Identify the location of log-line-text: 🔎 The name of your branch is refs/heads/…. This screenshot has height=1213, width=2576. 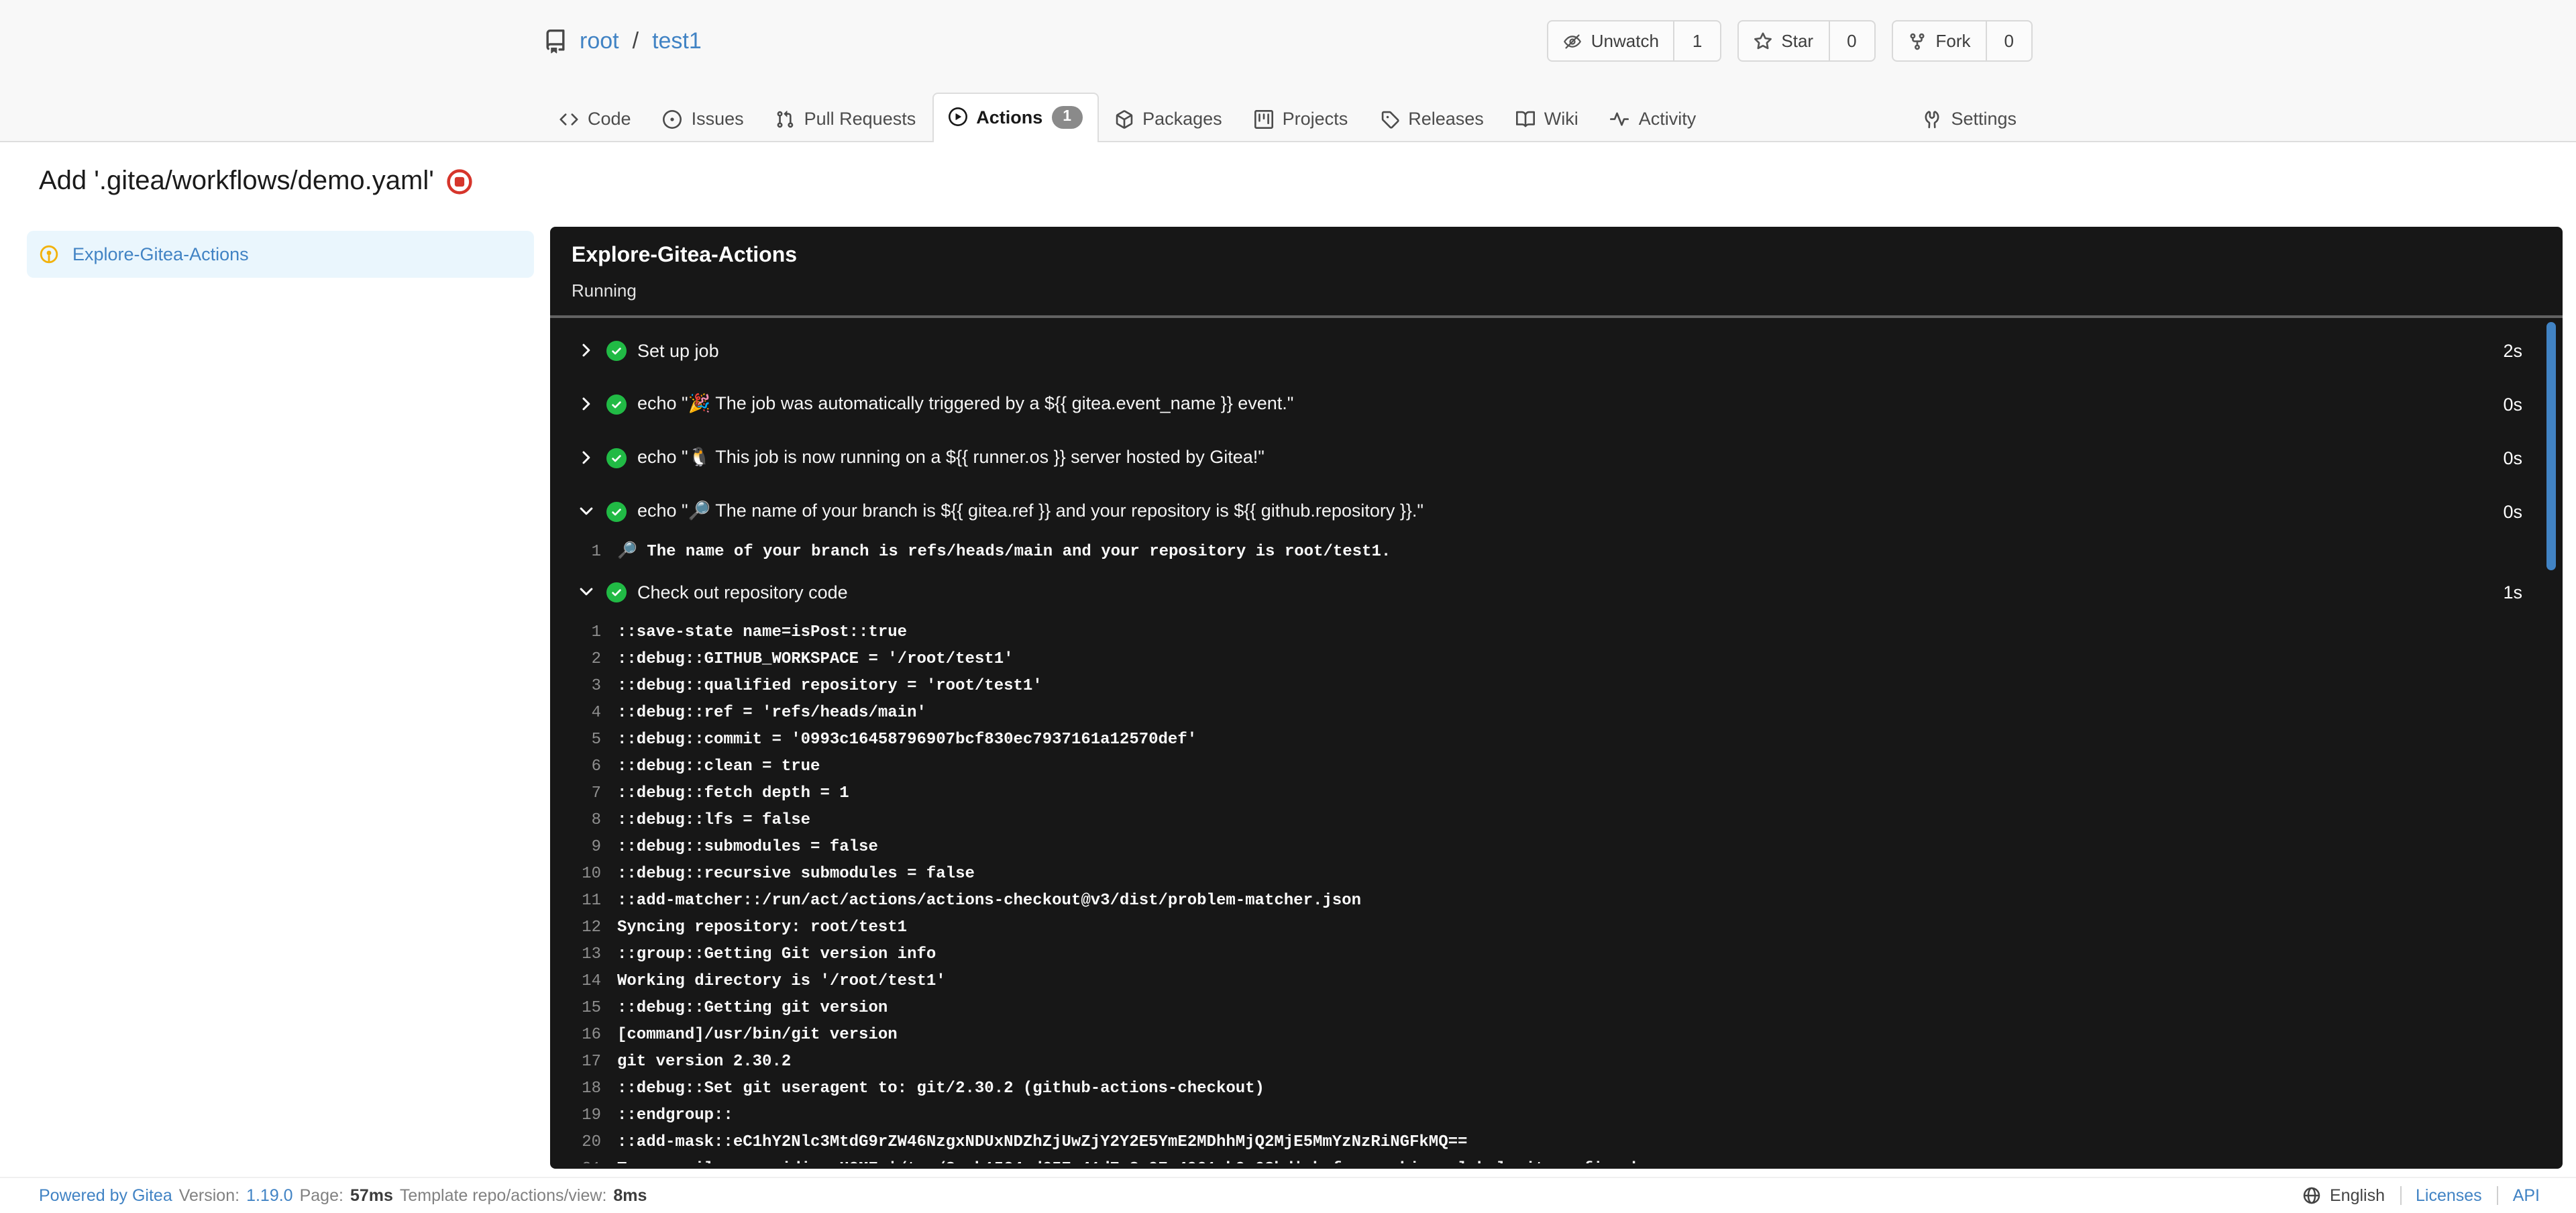
(1004, 551).